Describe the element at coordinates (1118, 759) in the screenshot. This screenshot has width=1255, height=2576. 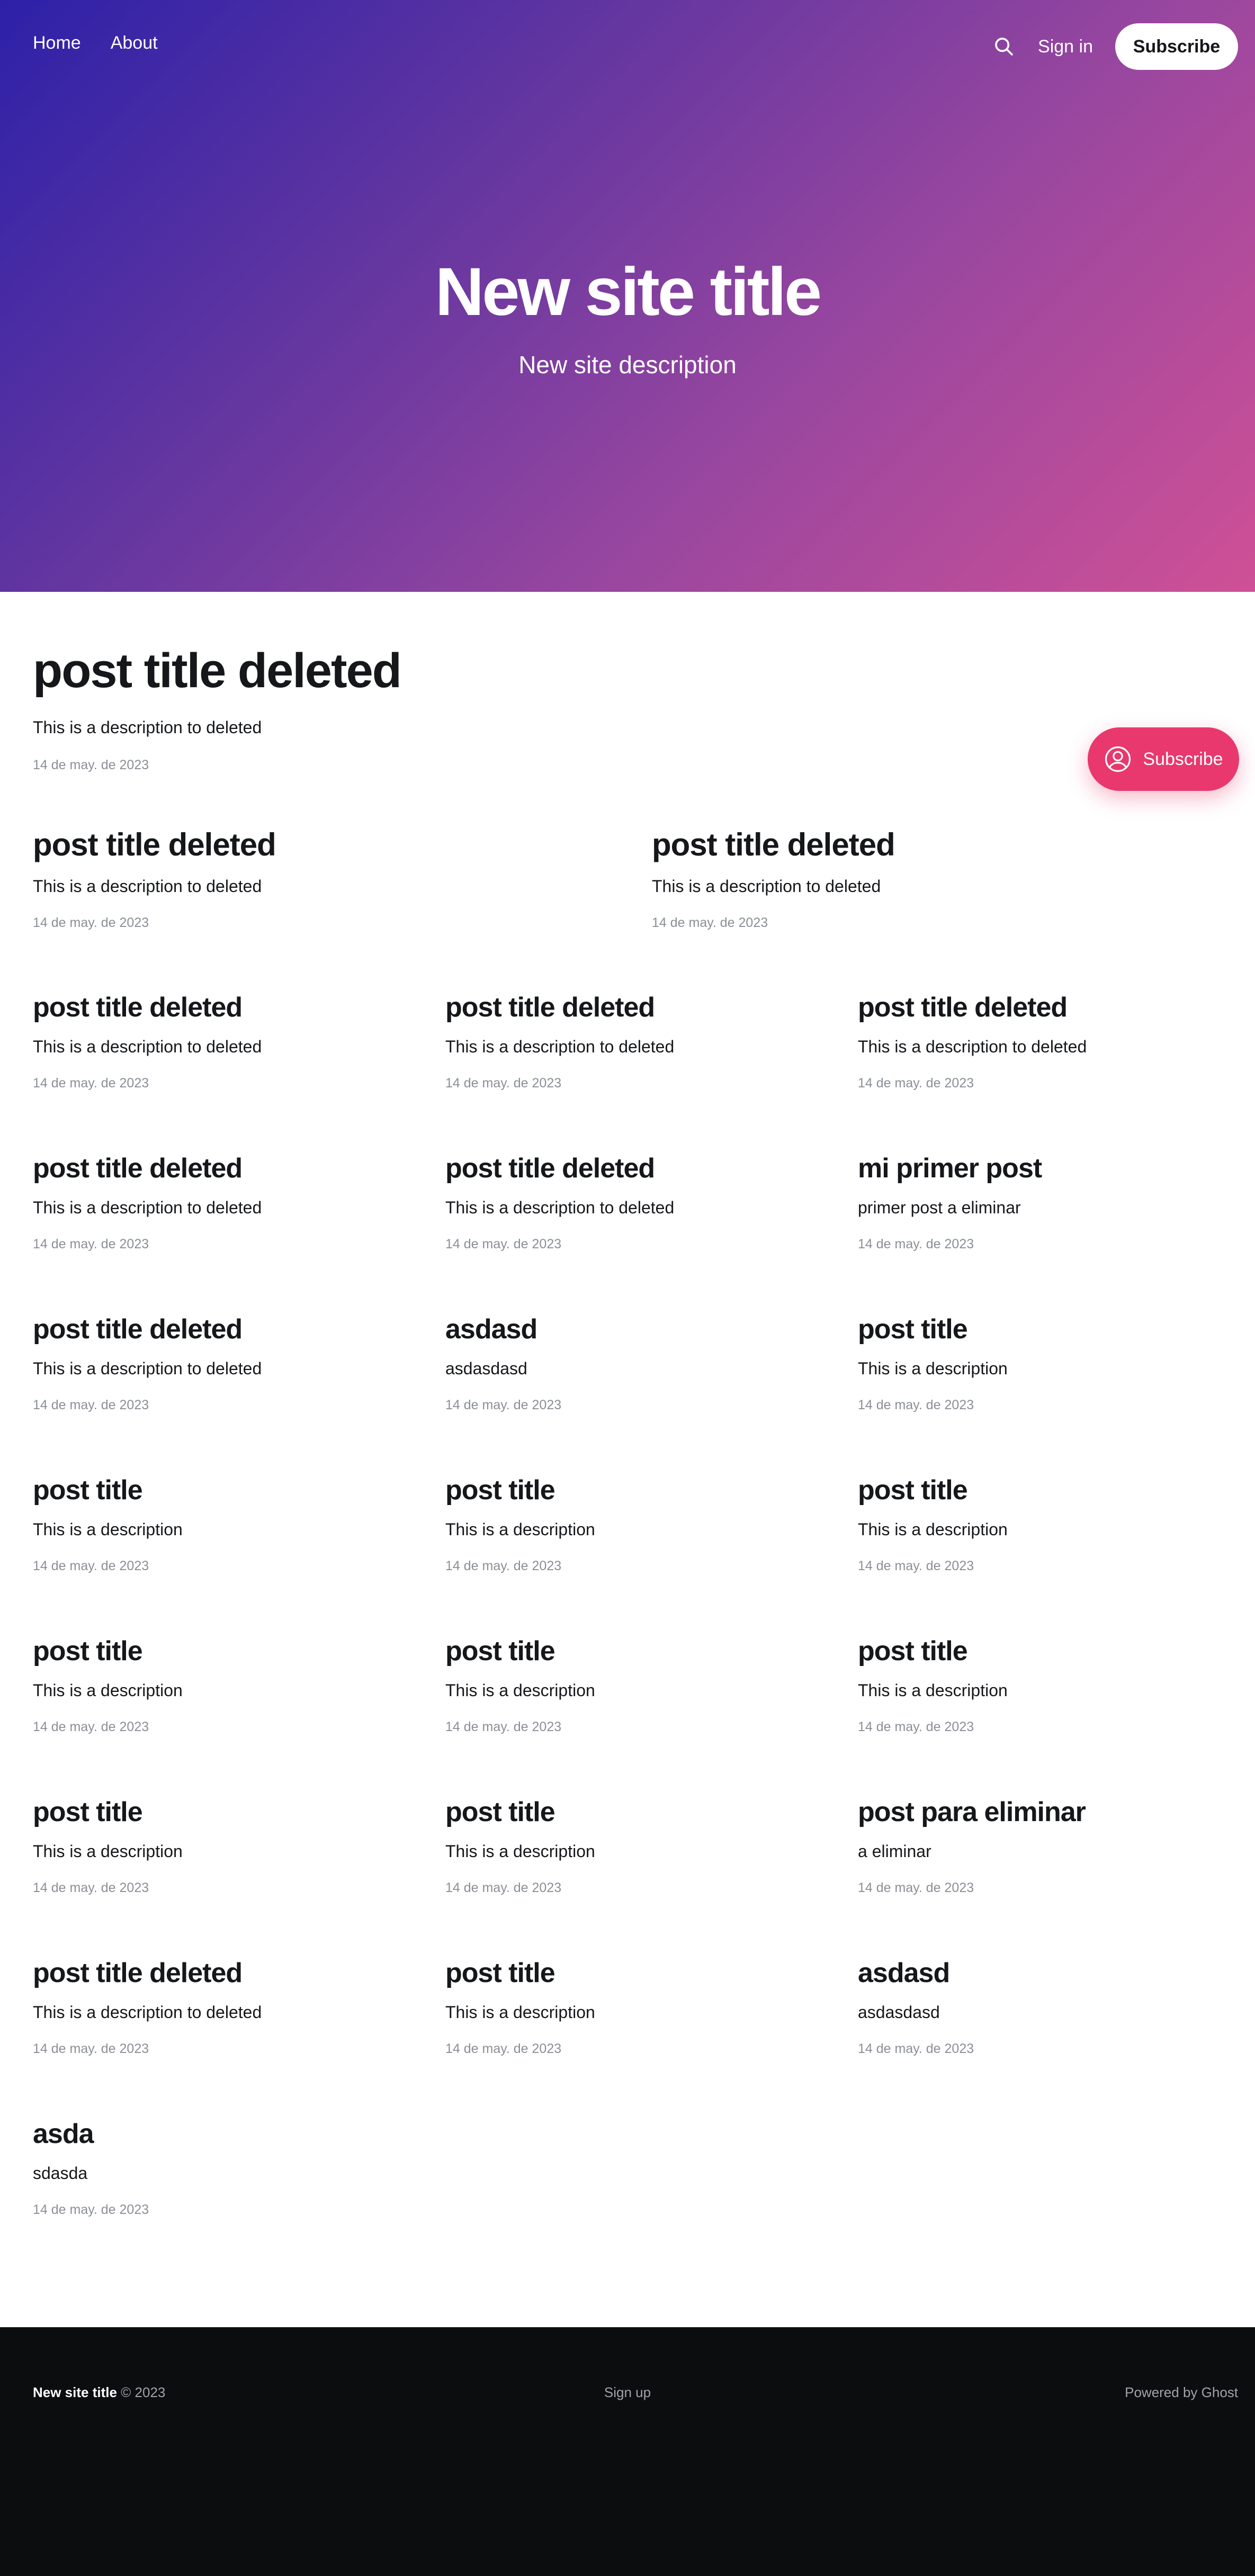
I see `user-circle-icon` at that location.